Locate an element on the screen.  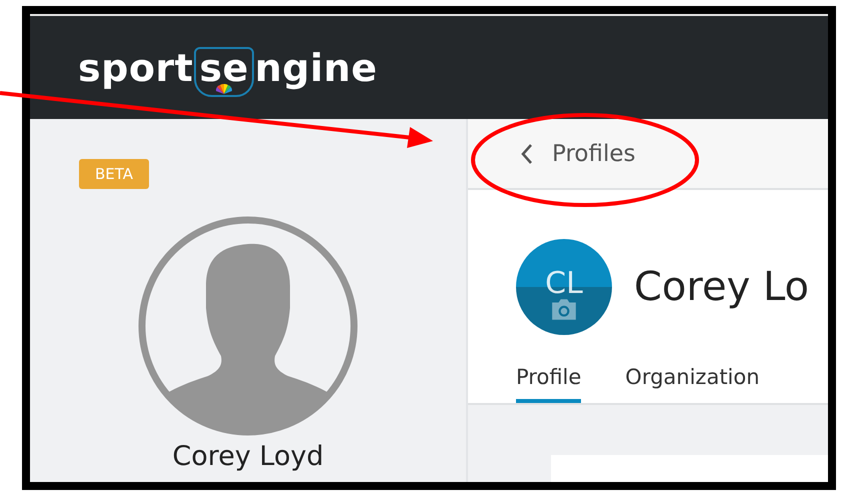
profile-name: Corey Lo is located at coordinates (722, 287).